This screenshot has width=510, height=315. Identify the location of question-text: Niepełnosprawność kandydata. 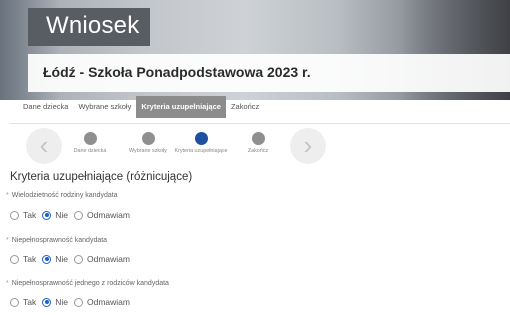
(59, 240).